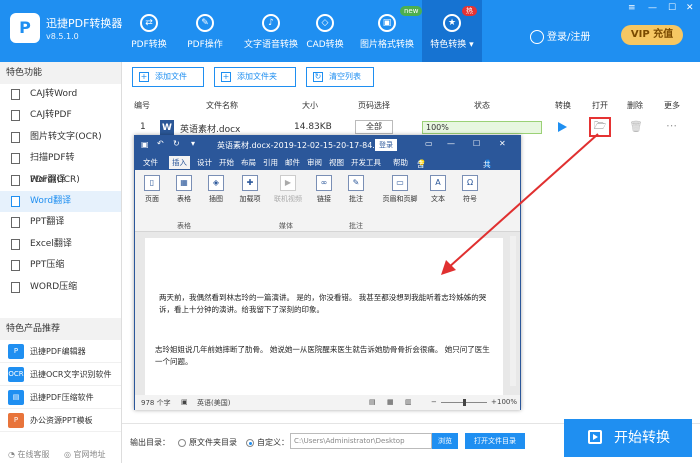  I want to click on annotation-arrow, so click(520, 204).